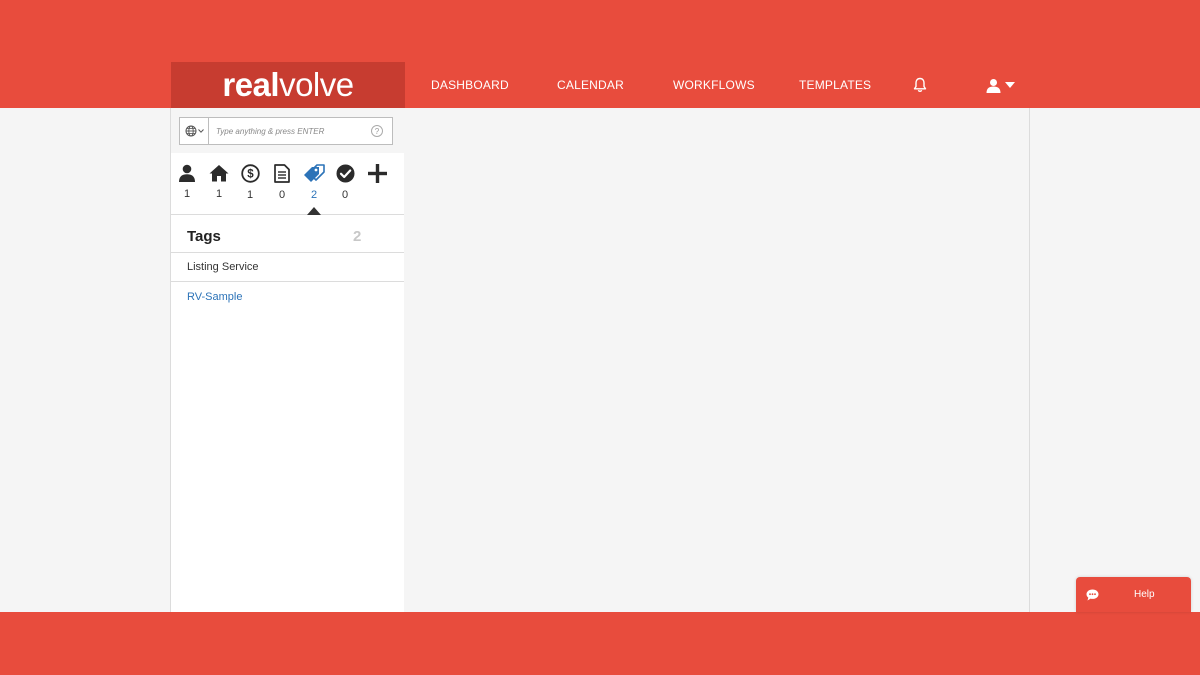  I want to click on search-scope-dropdown, so click(194, 131).